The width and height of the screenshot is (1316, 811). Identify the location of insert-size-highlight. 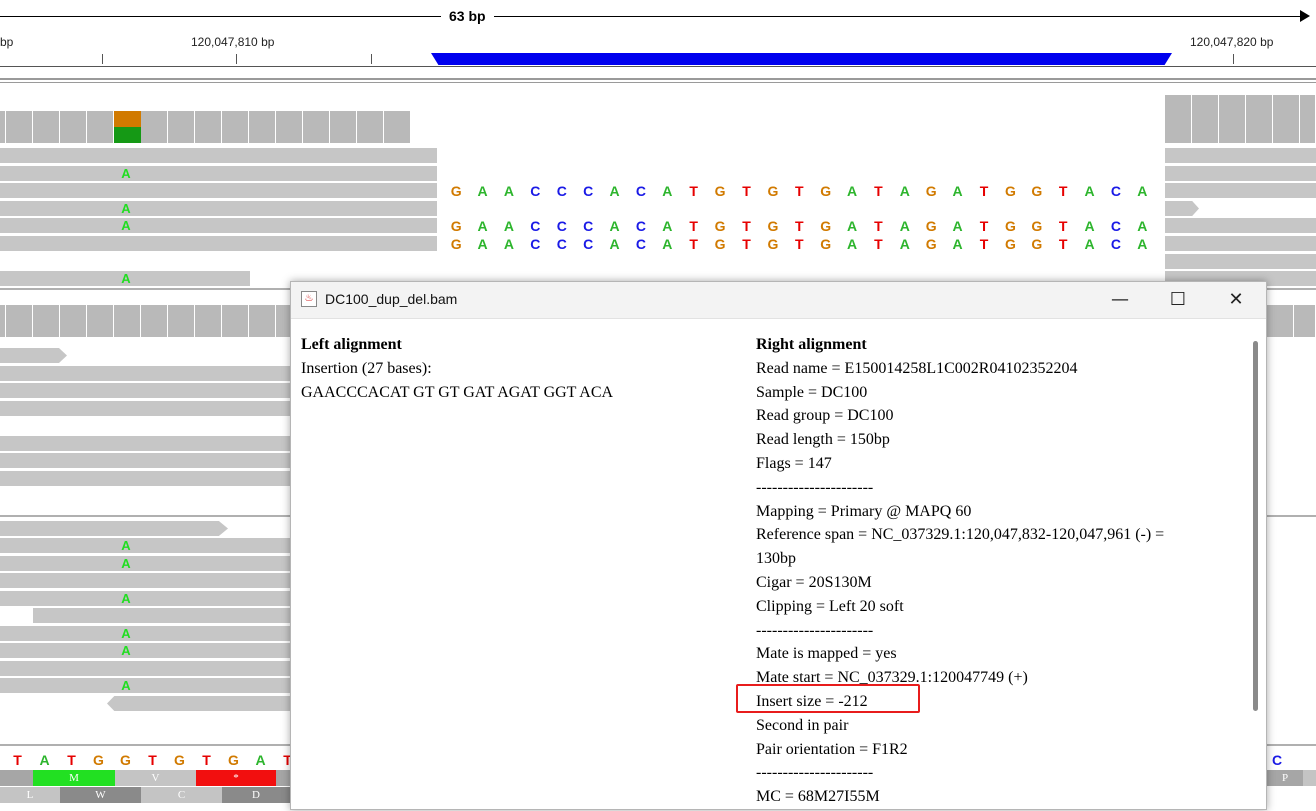
(828, 698).